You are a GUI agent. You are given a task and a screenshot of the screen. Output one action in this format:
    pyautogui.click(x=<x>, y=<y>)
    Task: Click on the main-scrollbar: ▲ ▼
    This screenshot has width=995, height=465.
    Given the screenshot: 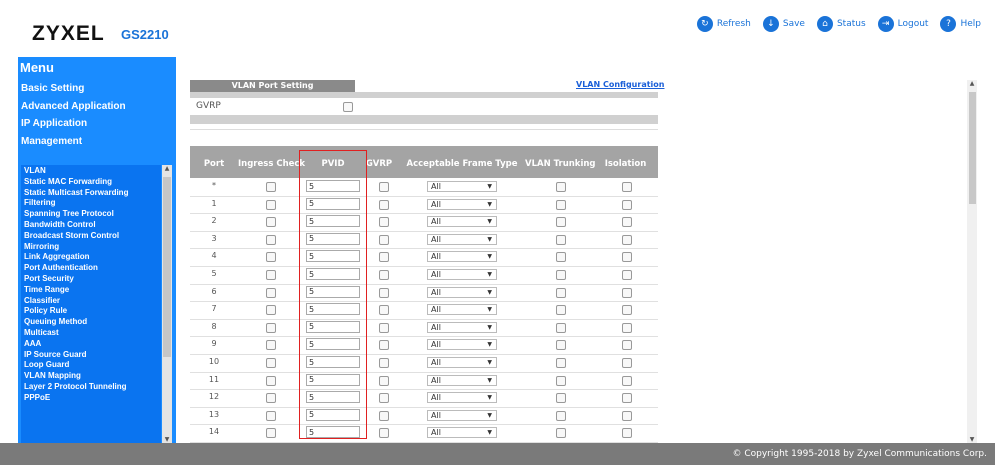 What is the action you would take?
    pyautogui.click(x=972, y=261)
    